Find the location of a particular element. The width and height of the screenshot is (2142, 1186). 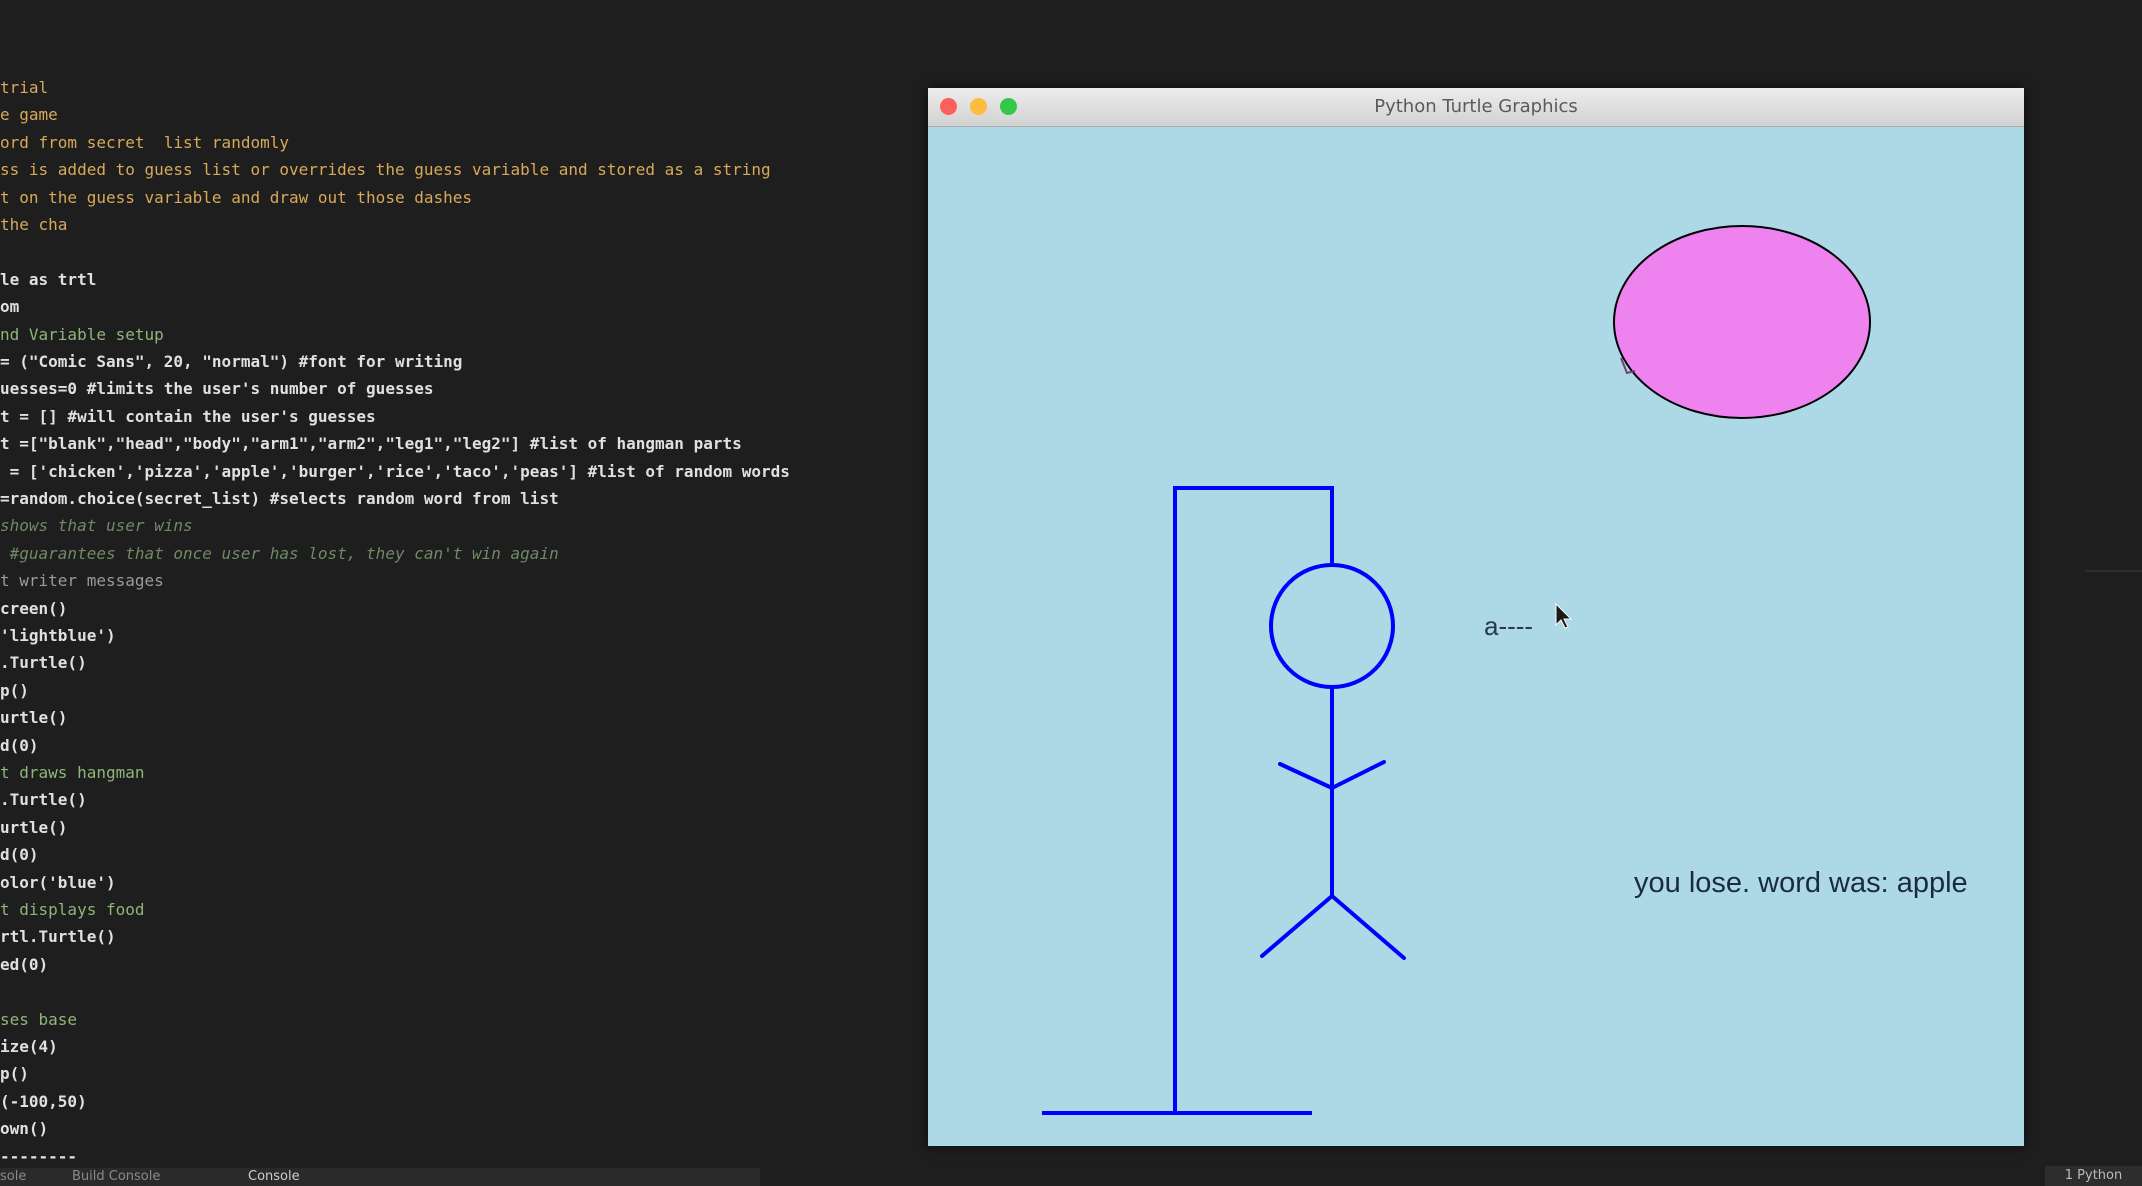

hangman-leg-right is located at coordinates (1368, 927).